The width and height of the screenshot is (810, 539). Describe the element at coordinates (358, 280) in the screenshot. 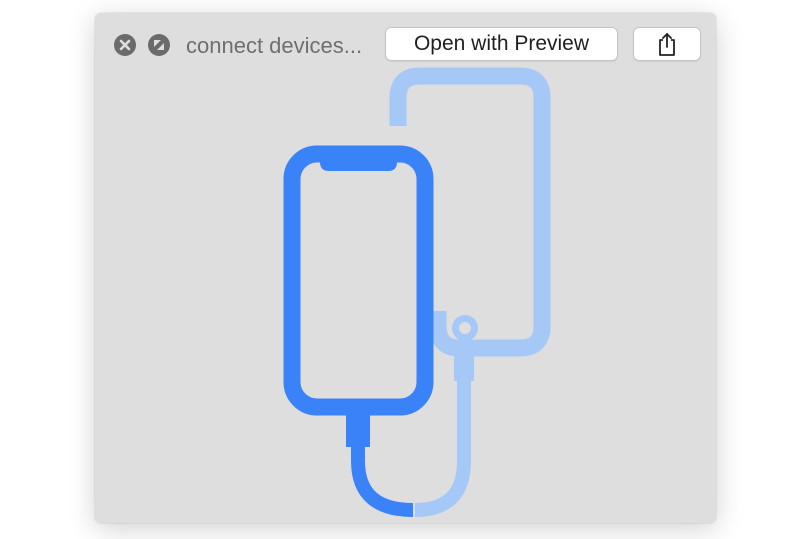

I see `new-device-body` at that location.